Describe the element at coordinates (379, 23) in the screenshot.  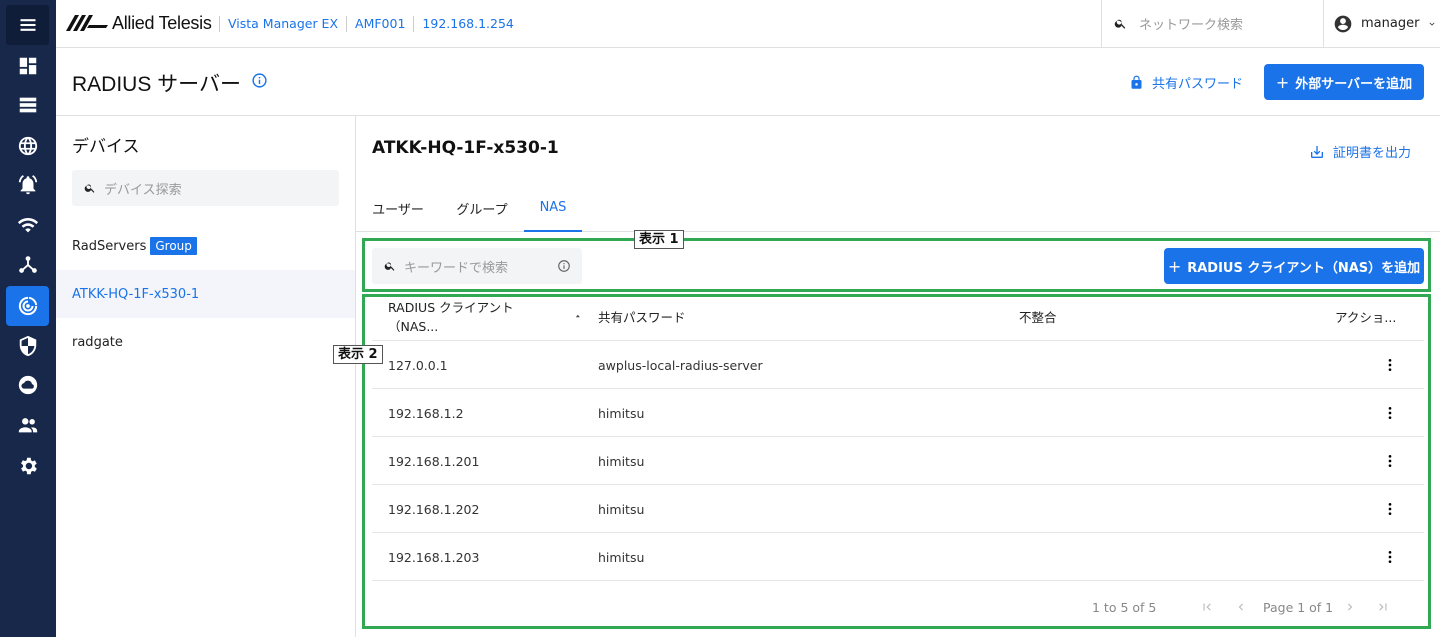
I see `breadcrumb-item: AMF001` at that location.